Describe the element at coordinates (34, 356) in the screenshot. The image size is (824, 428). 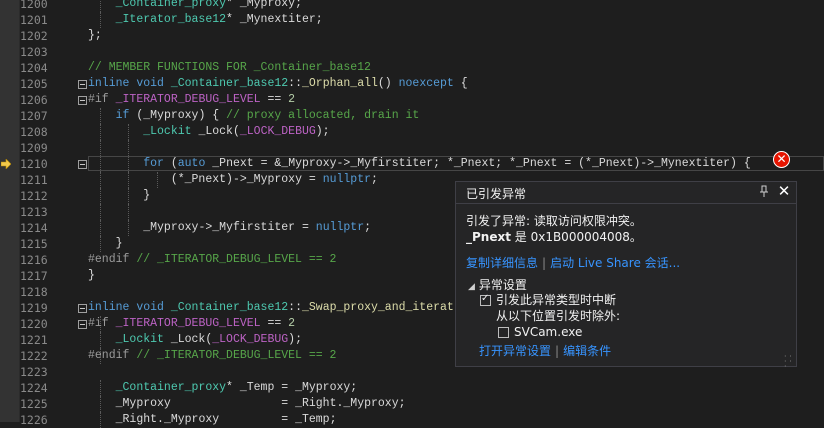
I see `line-number: 1222` at that location.